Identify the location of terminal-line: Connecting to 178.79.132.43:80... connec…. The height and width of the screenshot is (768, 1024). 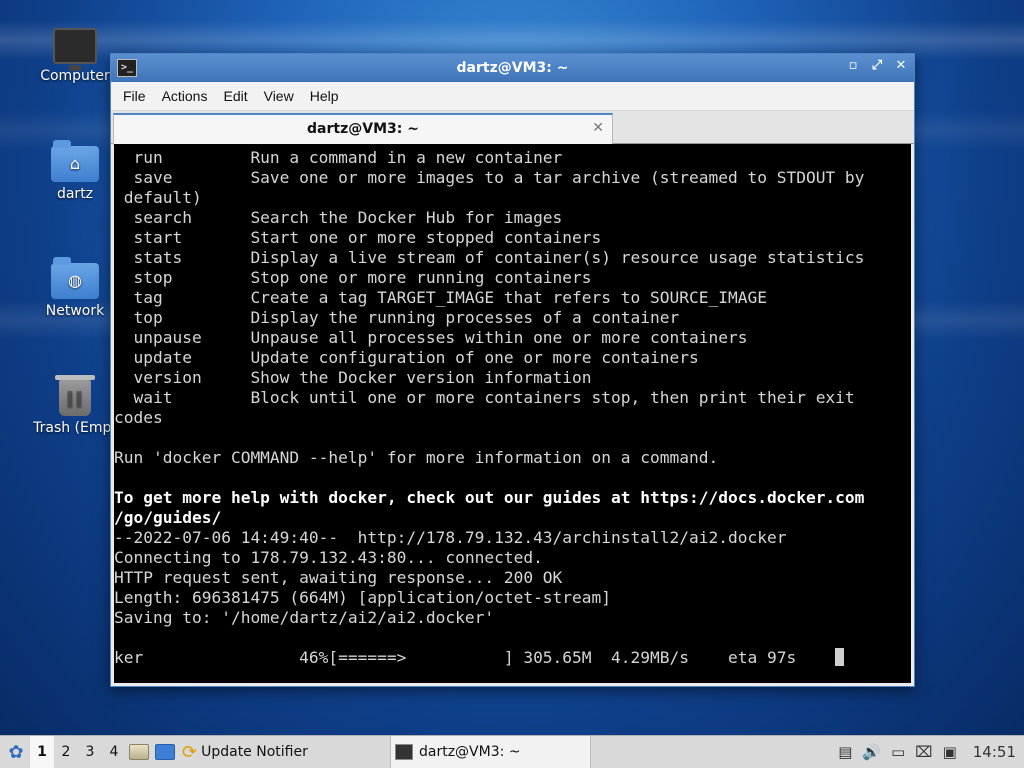
(328, 557).